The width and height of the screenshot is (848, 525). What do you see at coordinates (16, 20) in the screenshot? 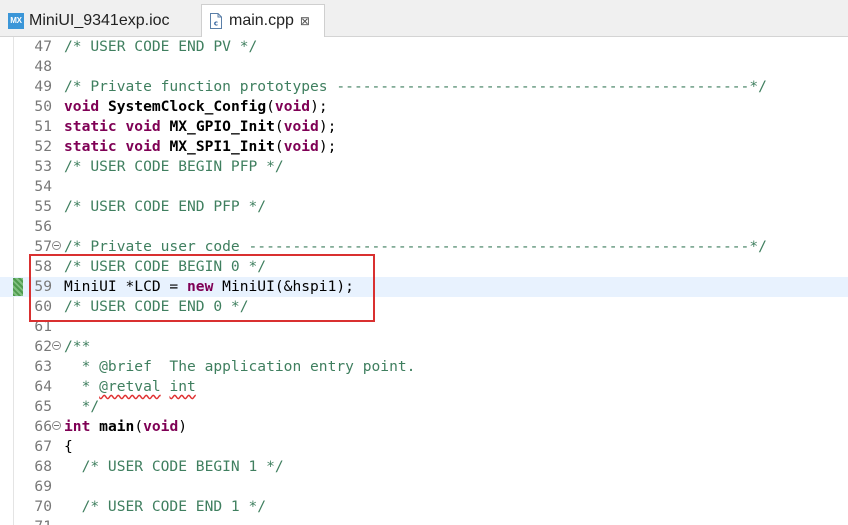
I see `mx-file-icon: MX` at bounding box center [16, 20].